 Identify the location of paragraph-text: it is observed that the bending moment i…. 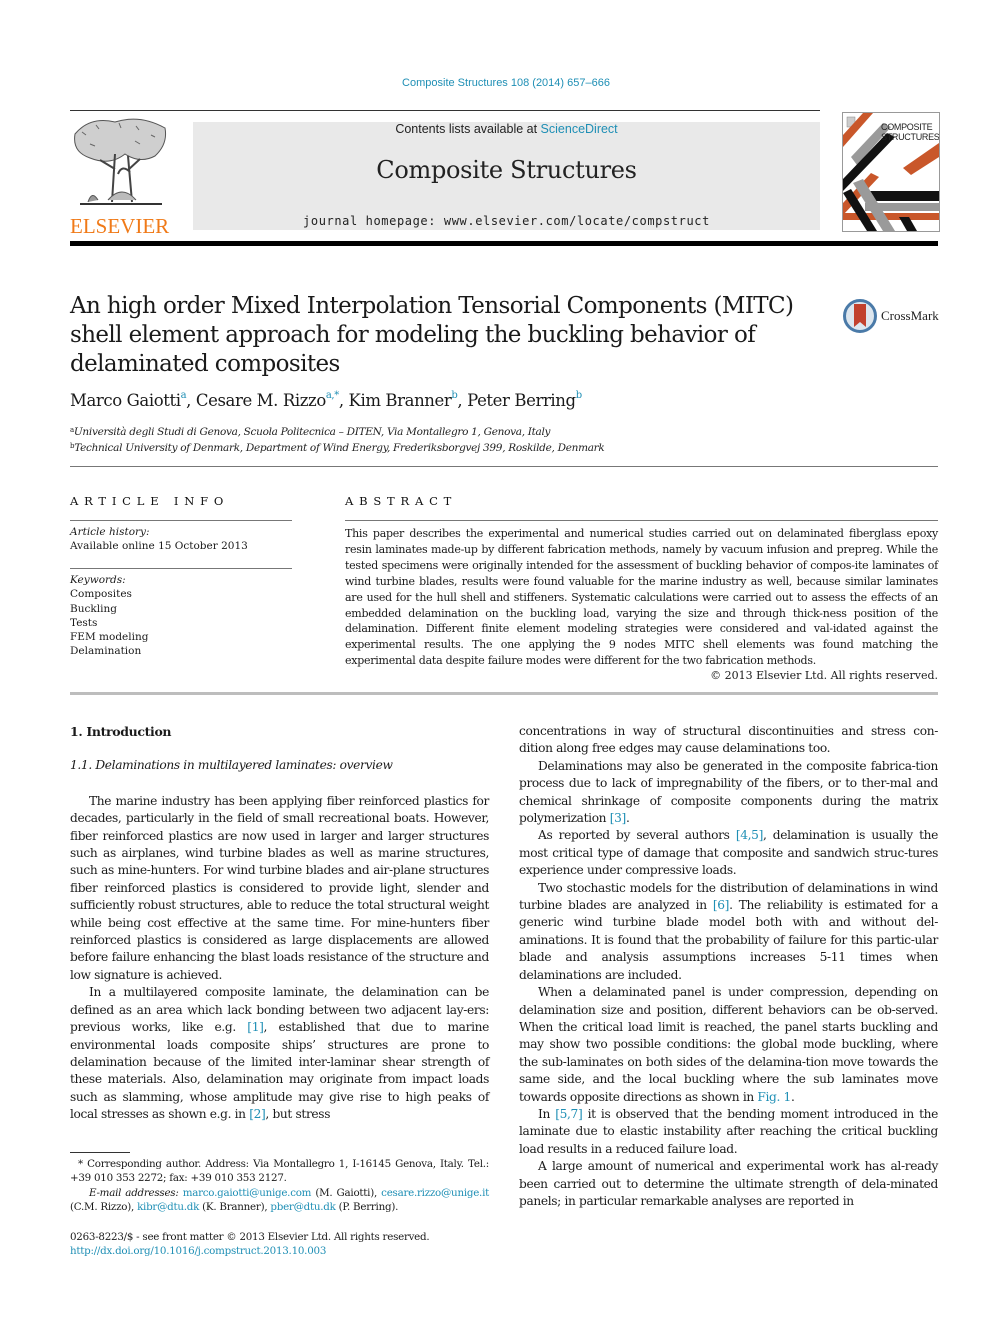
(728, 1131).